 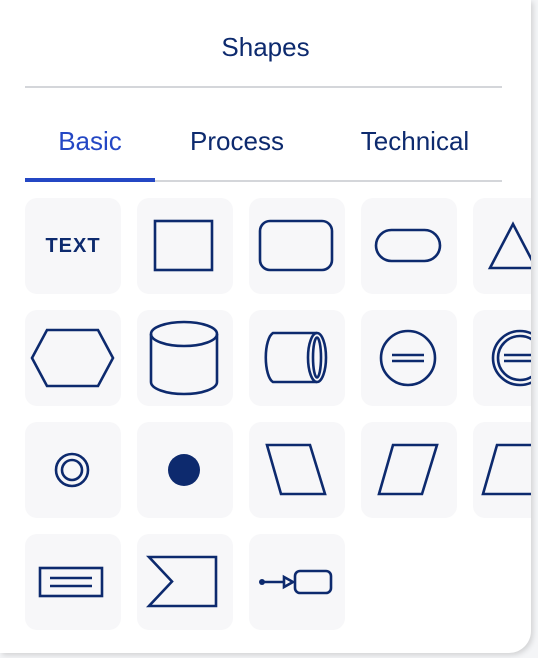 I want to click on horizontal-cylinder-icon, so click(x=296, y=357).